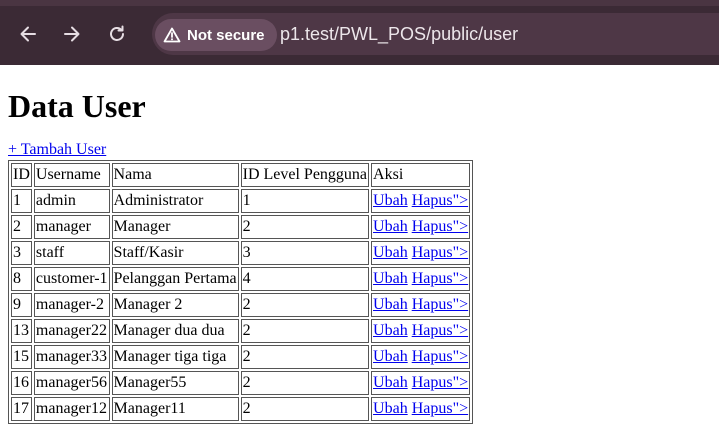 This screenshot has height=447, width=719. Describe the element at coordinates (21, 175) in the screenshot. I see `column-header-id: ID` at that location.